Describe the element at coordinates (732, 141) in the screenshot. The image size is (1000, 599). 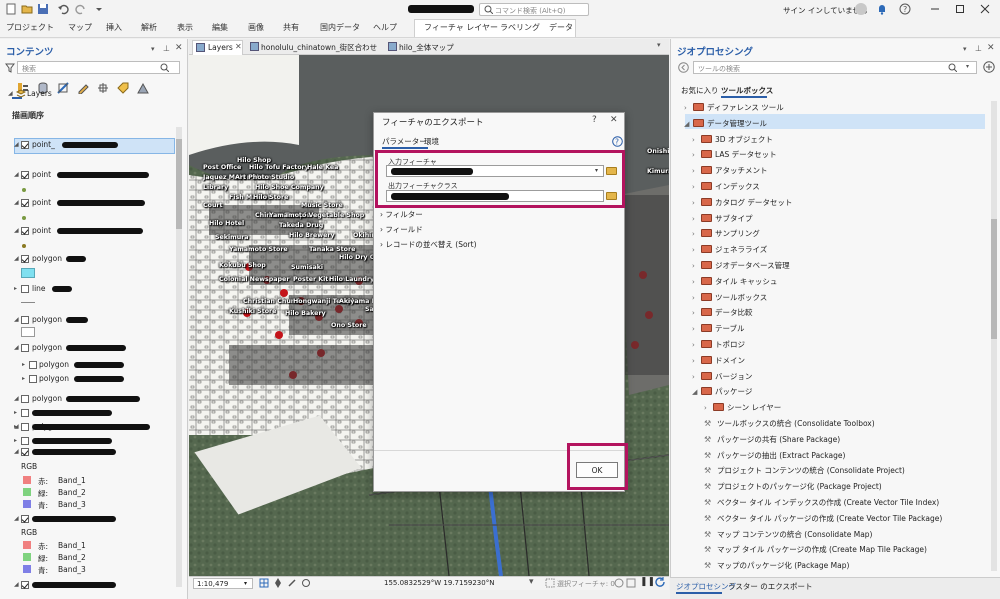
I see `toolset-item: › 3D オブジェクト` at that location.